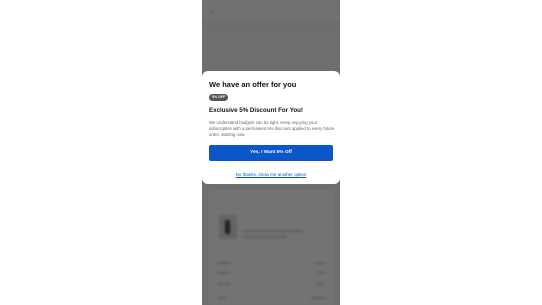 The height and width of the screenshot is (305, 542). I want to click on discount-badge: 5% OFF, so click(219, 97).